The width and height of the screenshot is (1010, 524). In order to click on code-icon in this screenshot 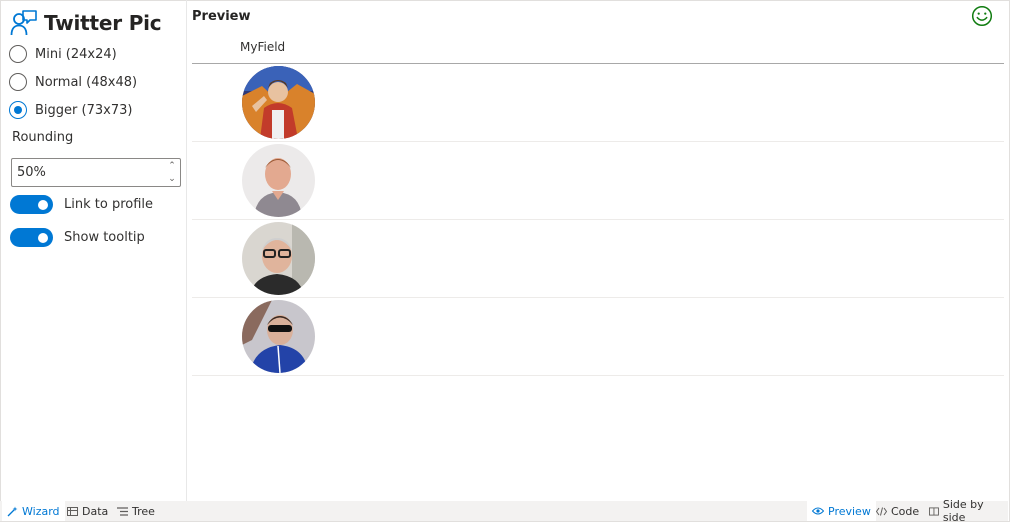, I will do `click(881, 511)`.